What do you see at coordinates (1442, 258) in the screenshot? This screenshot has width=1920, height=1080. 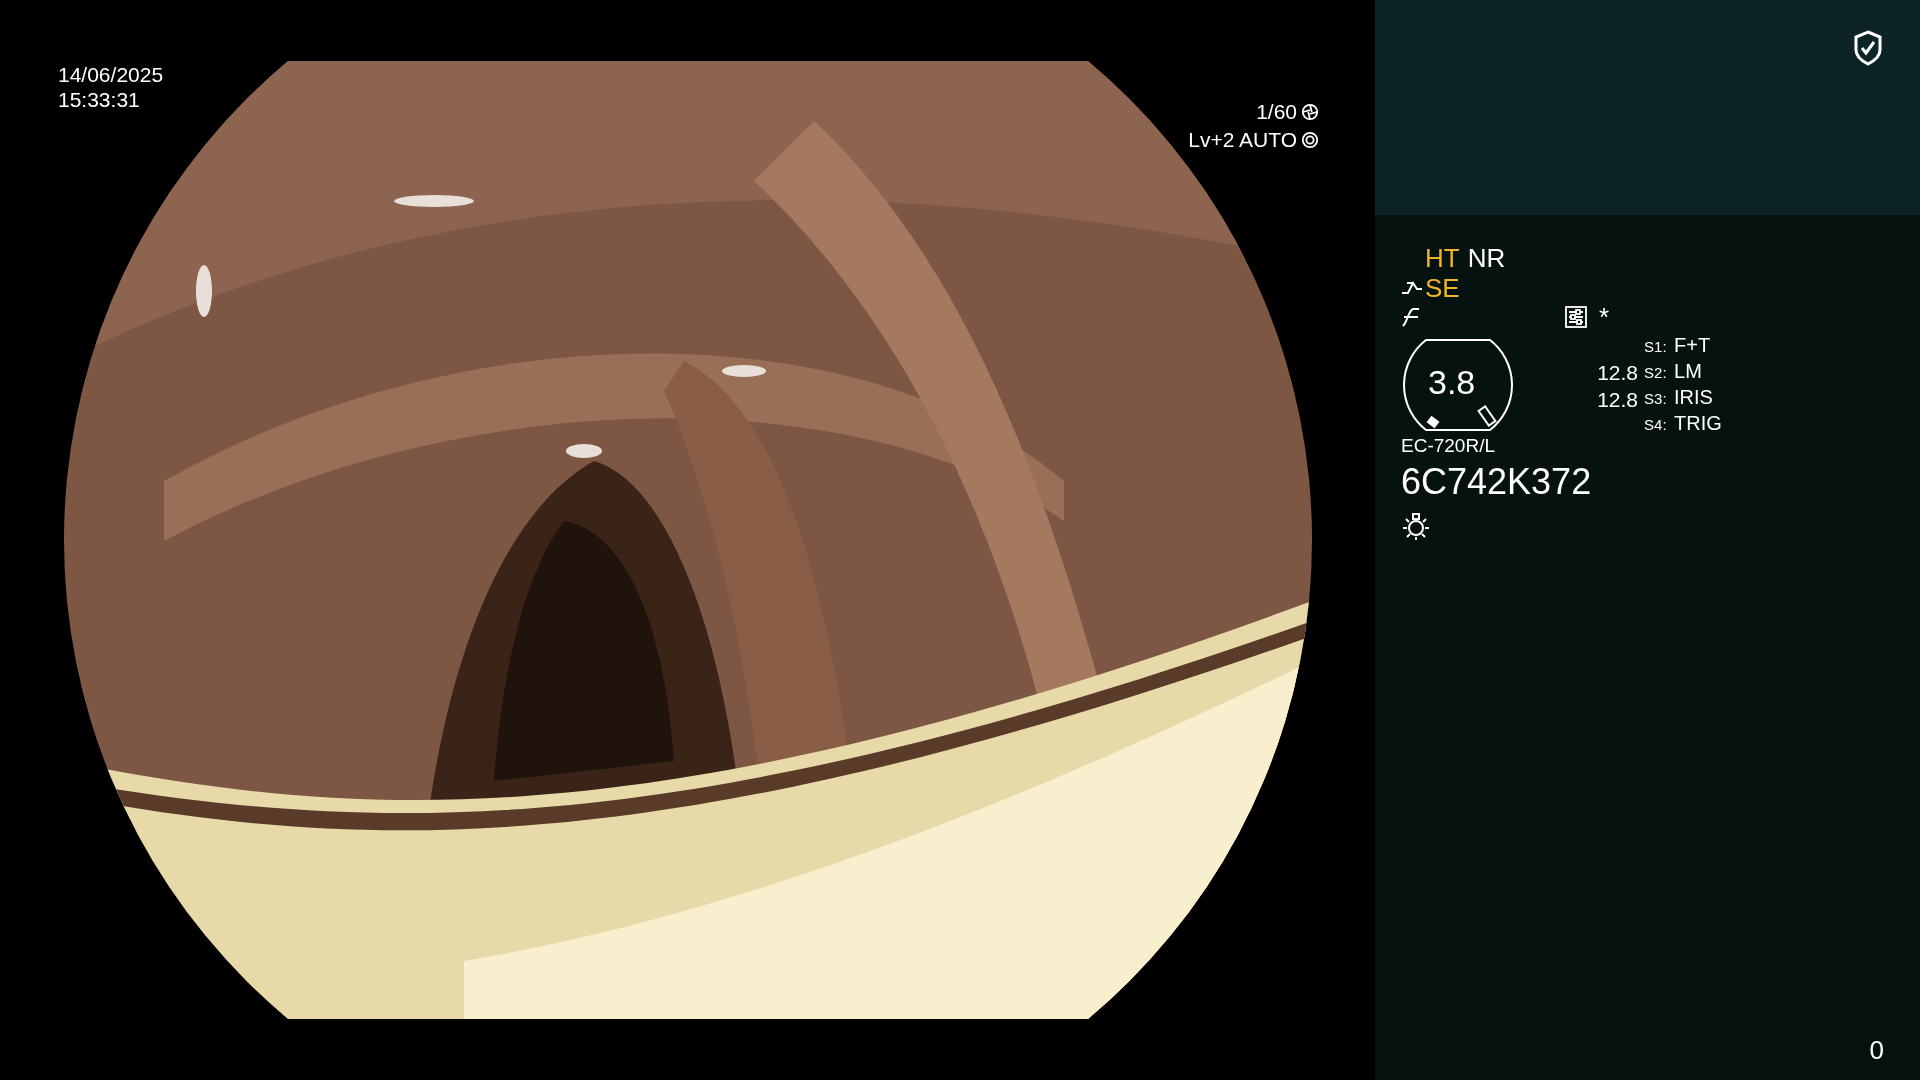 I see `image-mode-text: HT` at bounding box center [1442, 258].